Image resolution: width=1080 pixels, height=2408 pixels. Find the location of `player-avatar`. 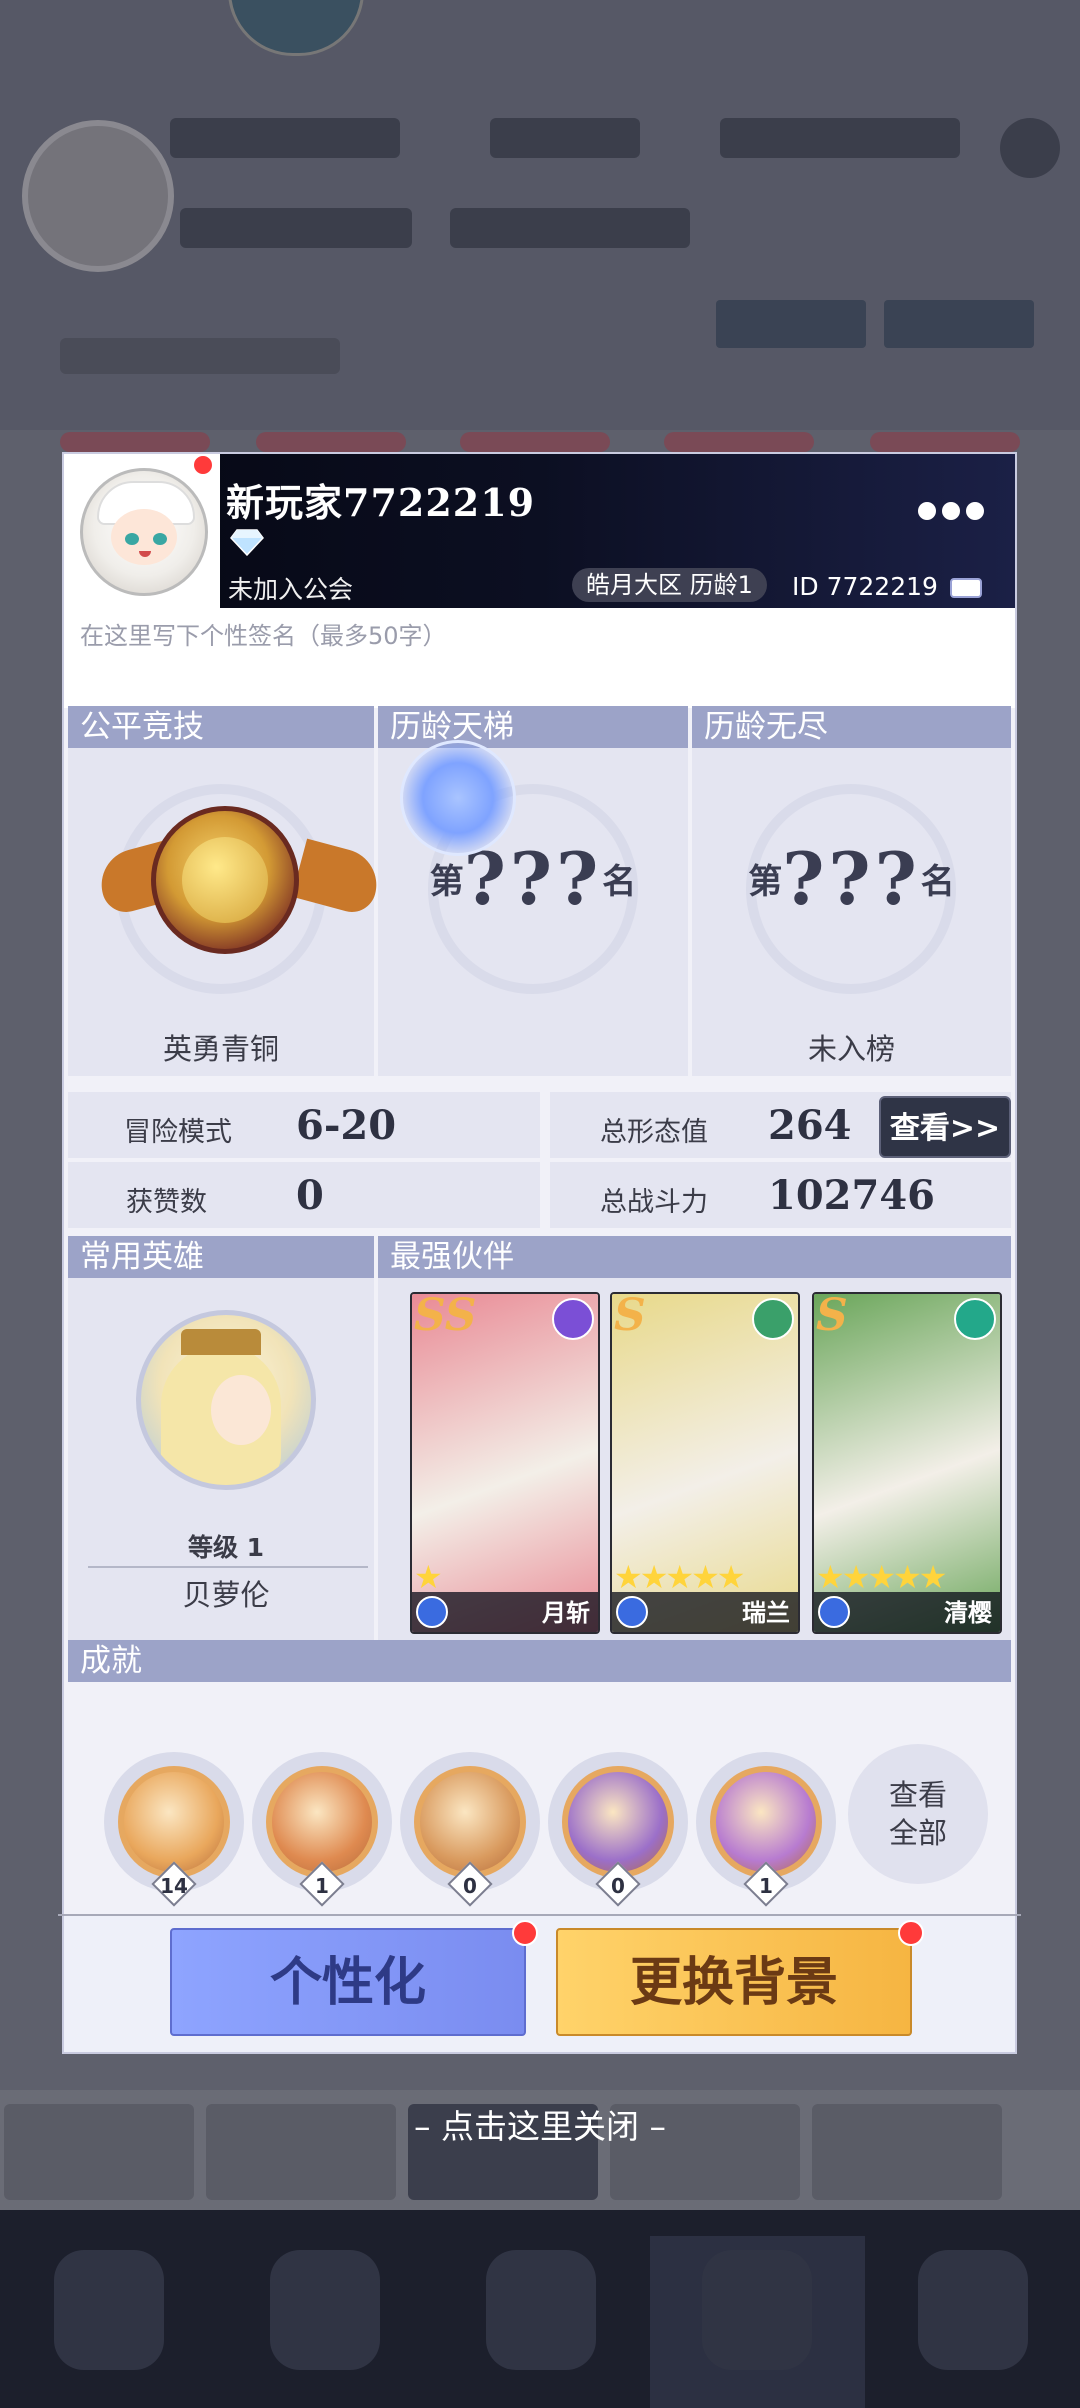

player-avatar is located at coordinates (144, 532).